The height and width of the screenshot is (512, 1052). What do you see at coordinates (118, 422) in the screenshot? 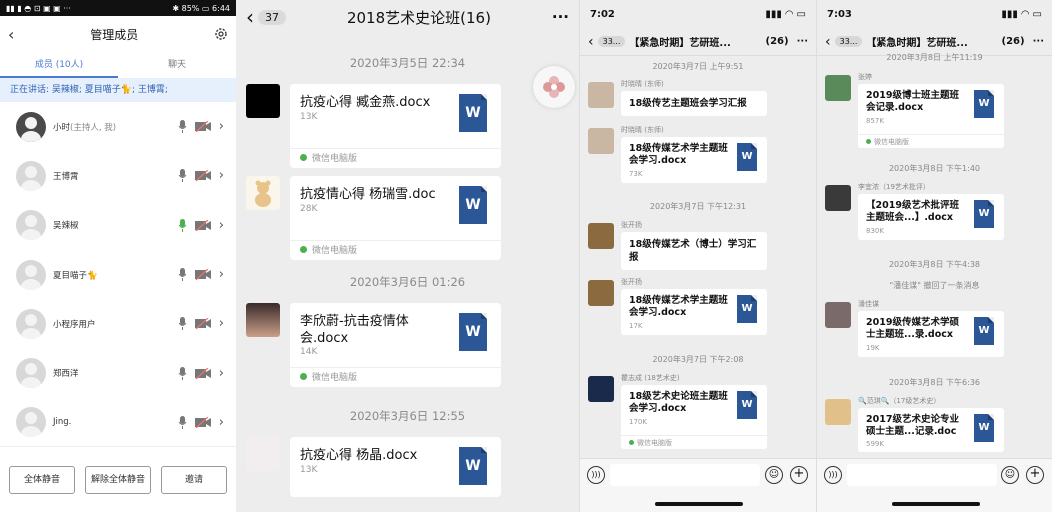
I see `member-row: Jing. ›` at bounding box center [118, 422].